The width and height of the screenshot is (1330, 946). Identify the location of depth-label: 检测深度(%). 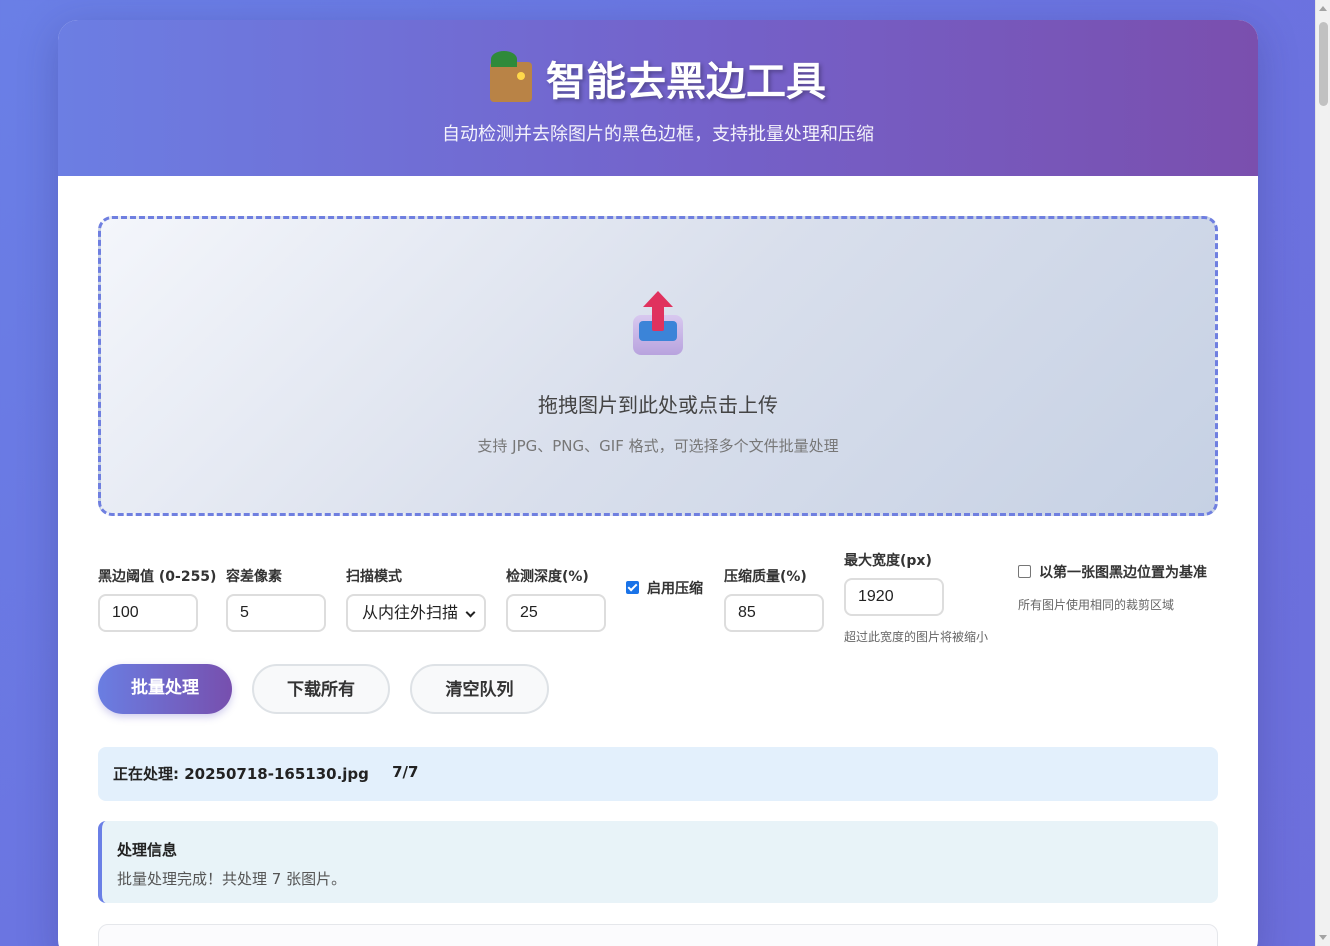
(547, 577).